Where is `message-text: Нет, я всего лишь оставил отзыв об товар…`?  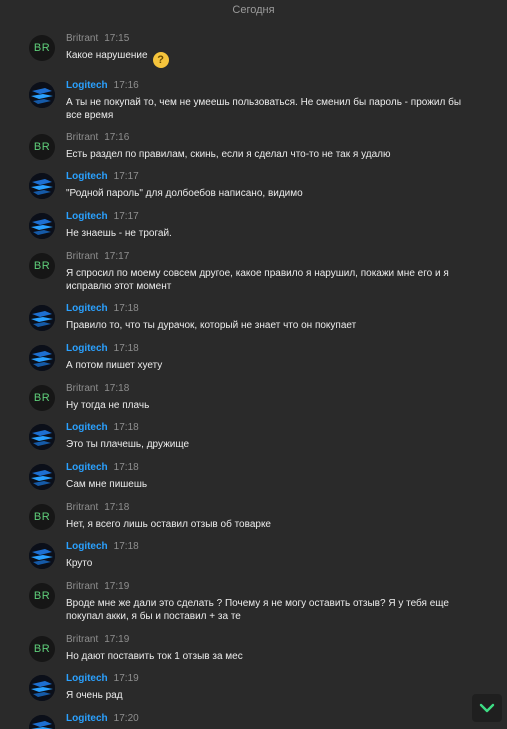 message-text: Нет, я всего лишь оставил отзыв об товар… is located at coordinates (168, 524).